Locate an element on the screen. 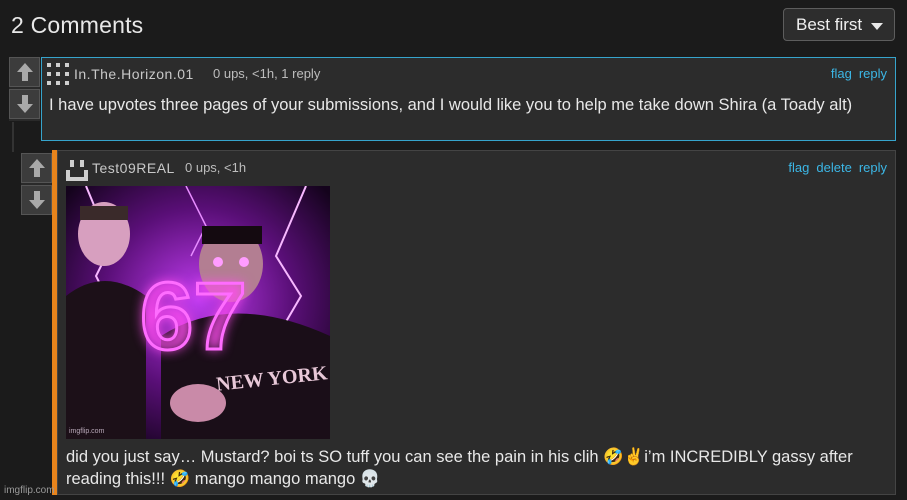 This screenshot has height=500, width=907. meme-corner-mark: imgflip.com is located at coordinates (87, 431).